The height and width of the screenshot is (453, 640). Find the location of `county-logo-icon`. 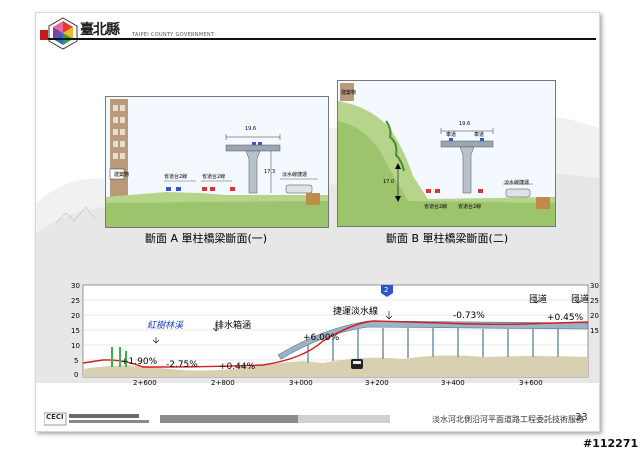

county-logo-icon is located at coordinates (63, 33).